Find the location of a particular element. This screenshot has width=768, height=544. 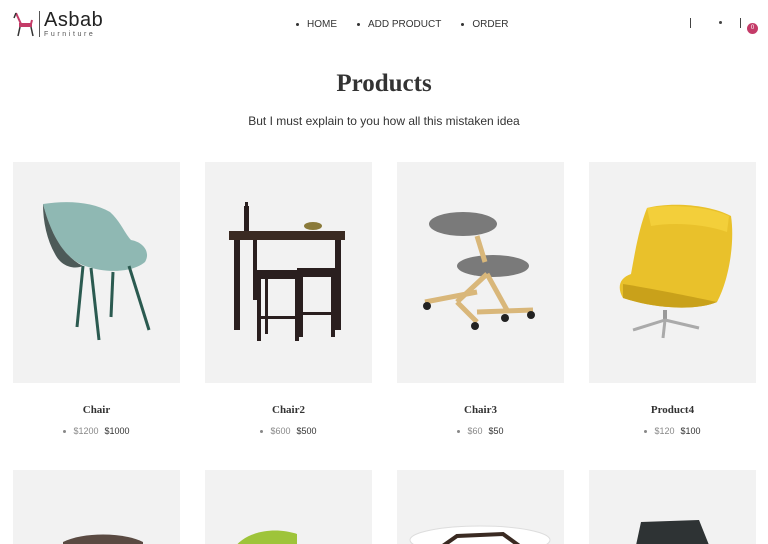

nav-label: HOME is located at coordinates (322, 24).